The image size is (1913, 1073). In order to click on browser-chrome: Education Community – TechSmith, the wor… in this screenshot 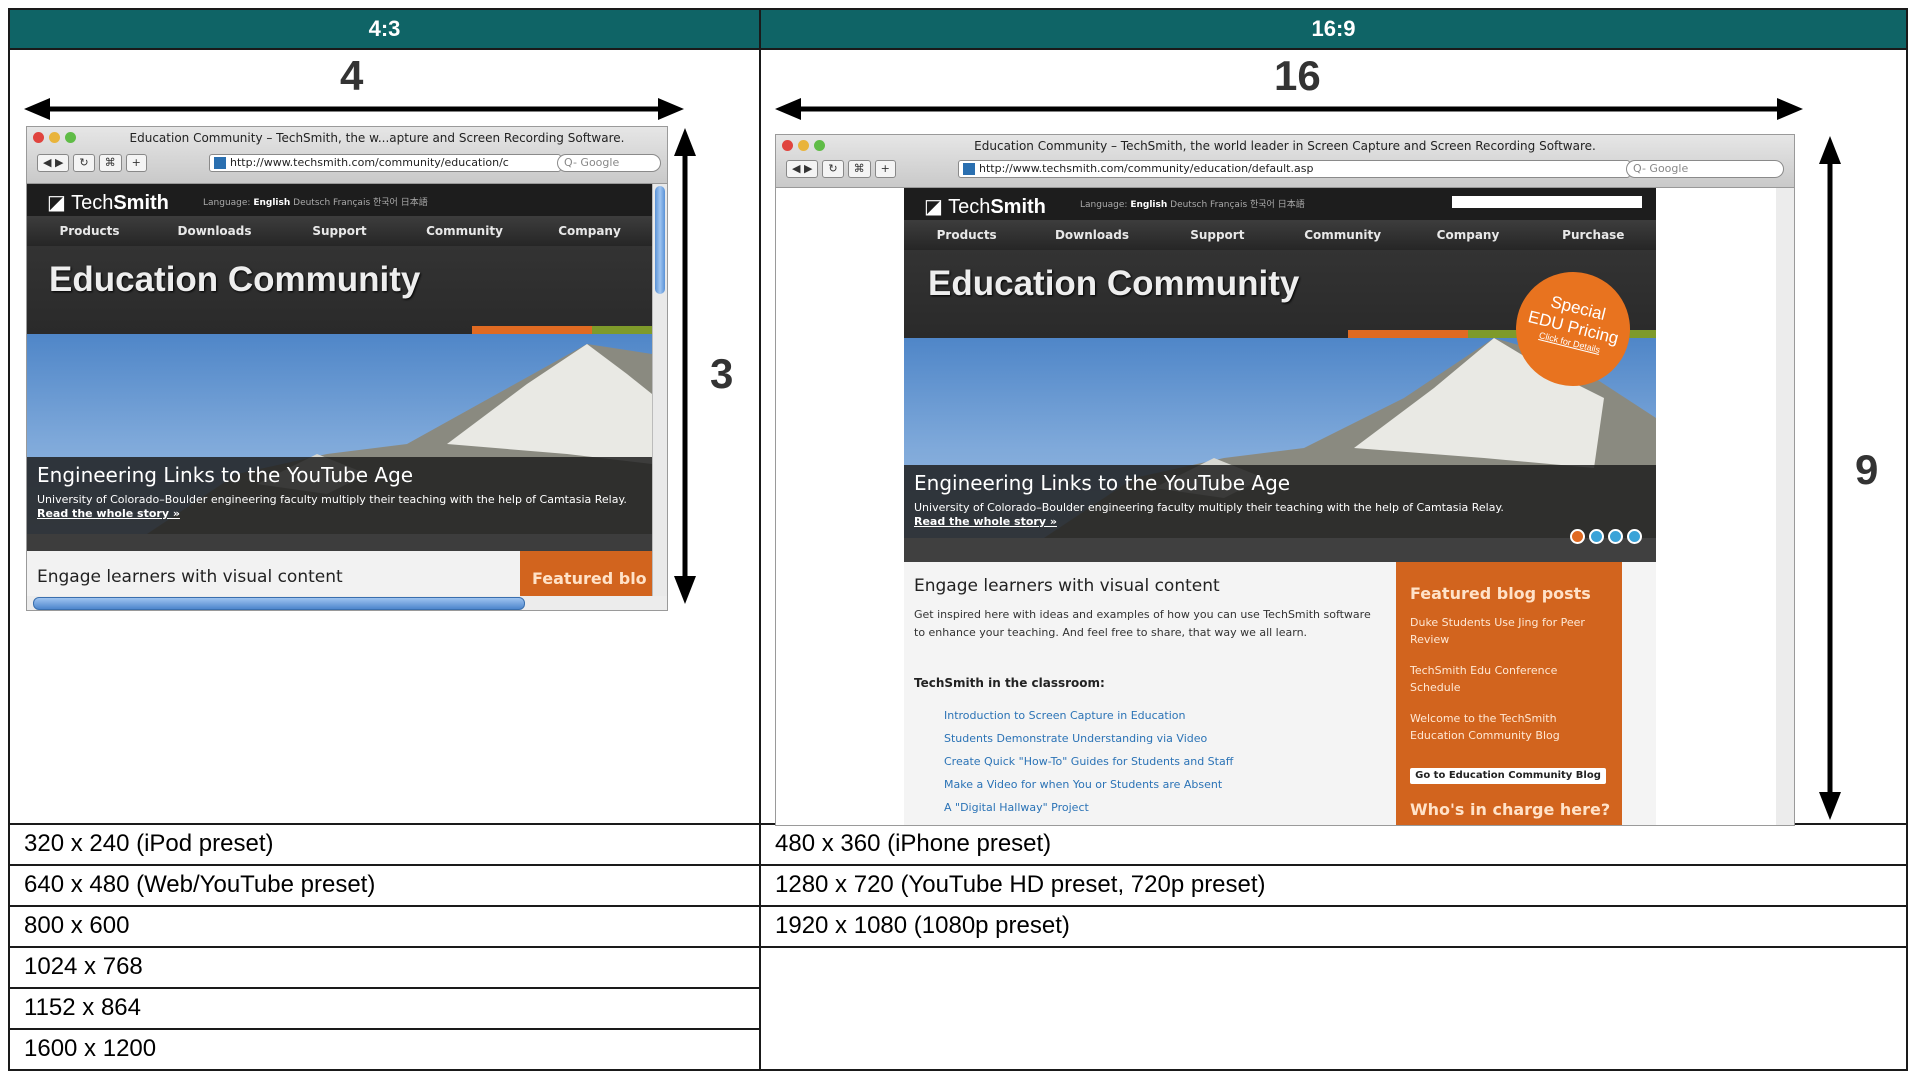, I will do `click(1285, 162)`.